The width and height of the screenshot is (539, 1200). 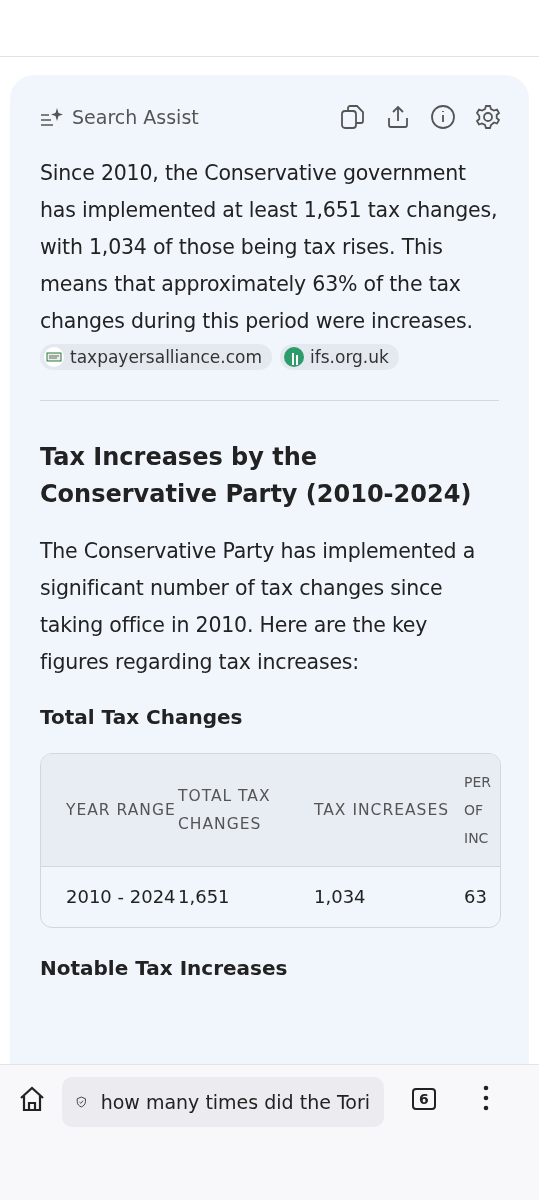 What do you see at coordinates (32, 1099) in the screenshot?
I see `home-icon` at bounding box center [32, 1099].